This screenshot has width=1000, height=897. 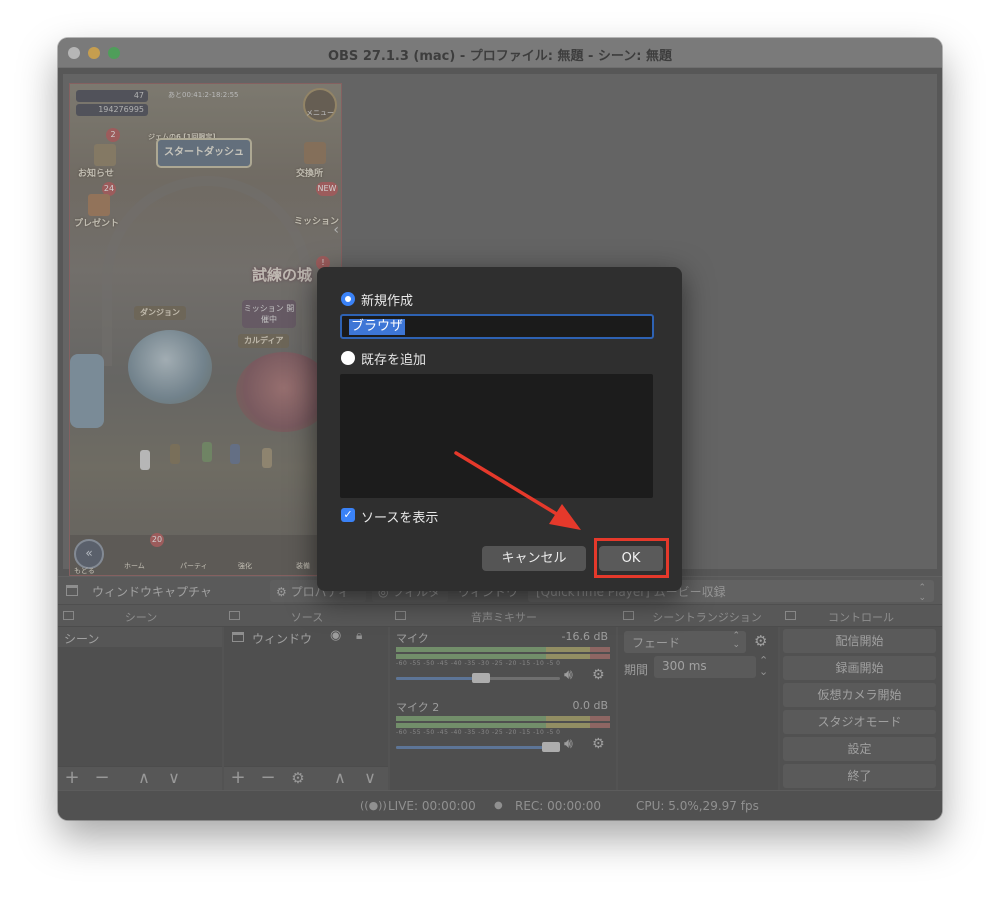 What do you see at coordinates (631, 558) in the screenshot?
I see `ok-highlight-box` at bounding box center [631, 558].